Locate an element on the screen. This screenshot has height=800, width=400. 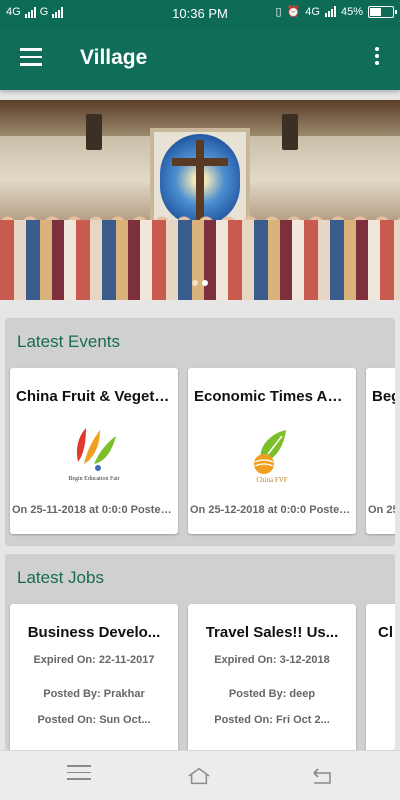
event-title: Beg is located at coordinates (383, 396).